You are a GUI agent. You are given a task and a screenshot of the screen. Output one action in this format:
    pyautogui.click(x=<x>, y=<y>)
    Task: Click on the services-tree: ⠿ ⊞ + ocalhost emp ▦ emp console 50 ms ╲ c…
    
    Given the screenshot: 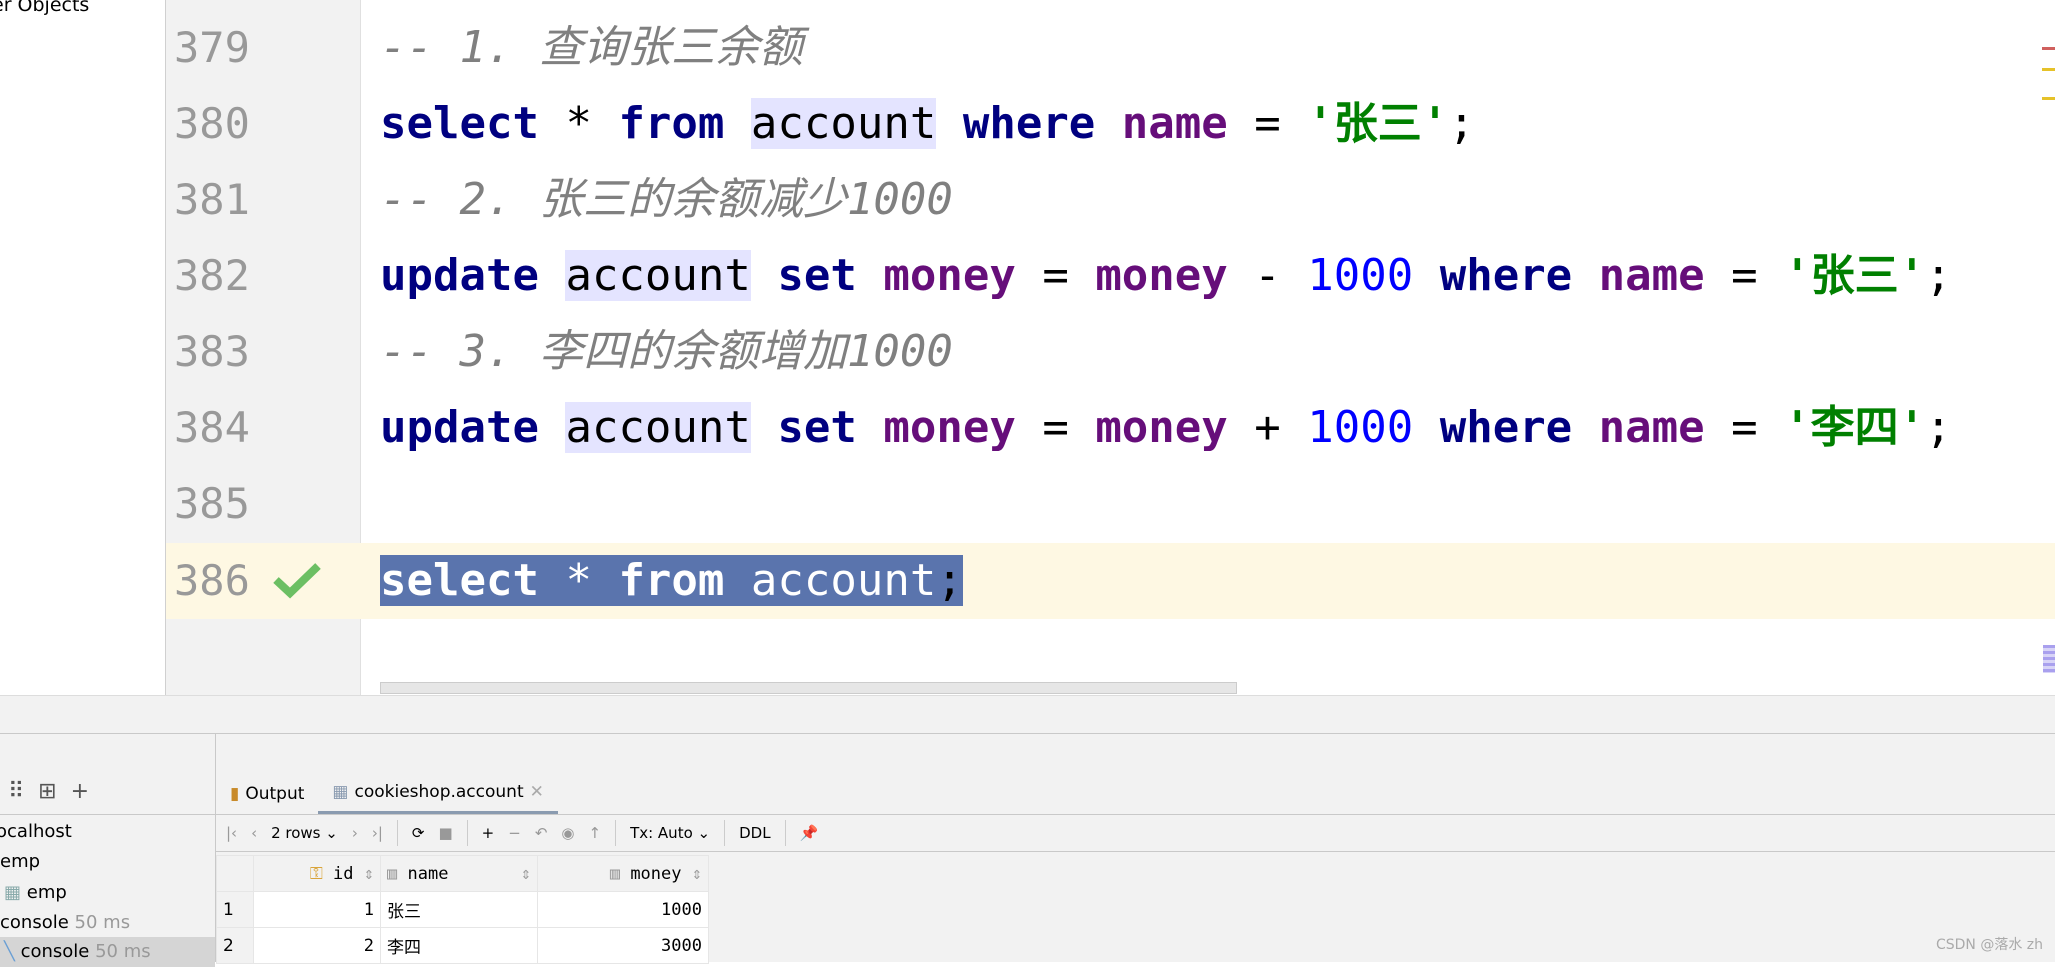 What is the action you would take?
    pyautogui.click(x=108, y=850)
    